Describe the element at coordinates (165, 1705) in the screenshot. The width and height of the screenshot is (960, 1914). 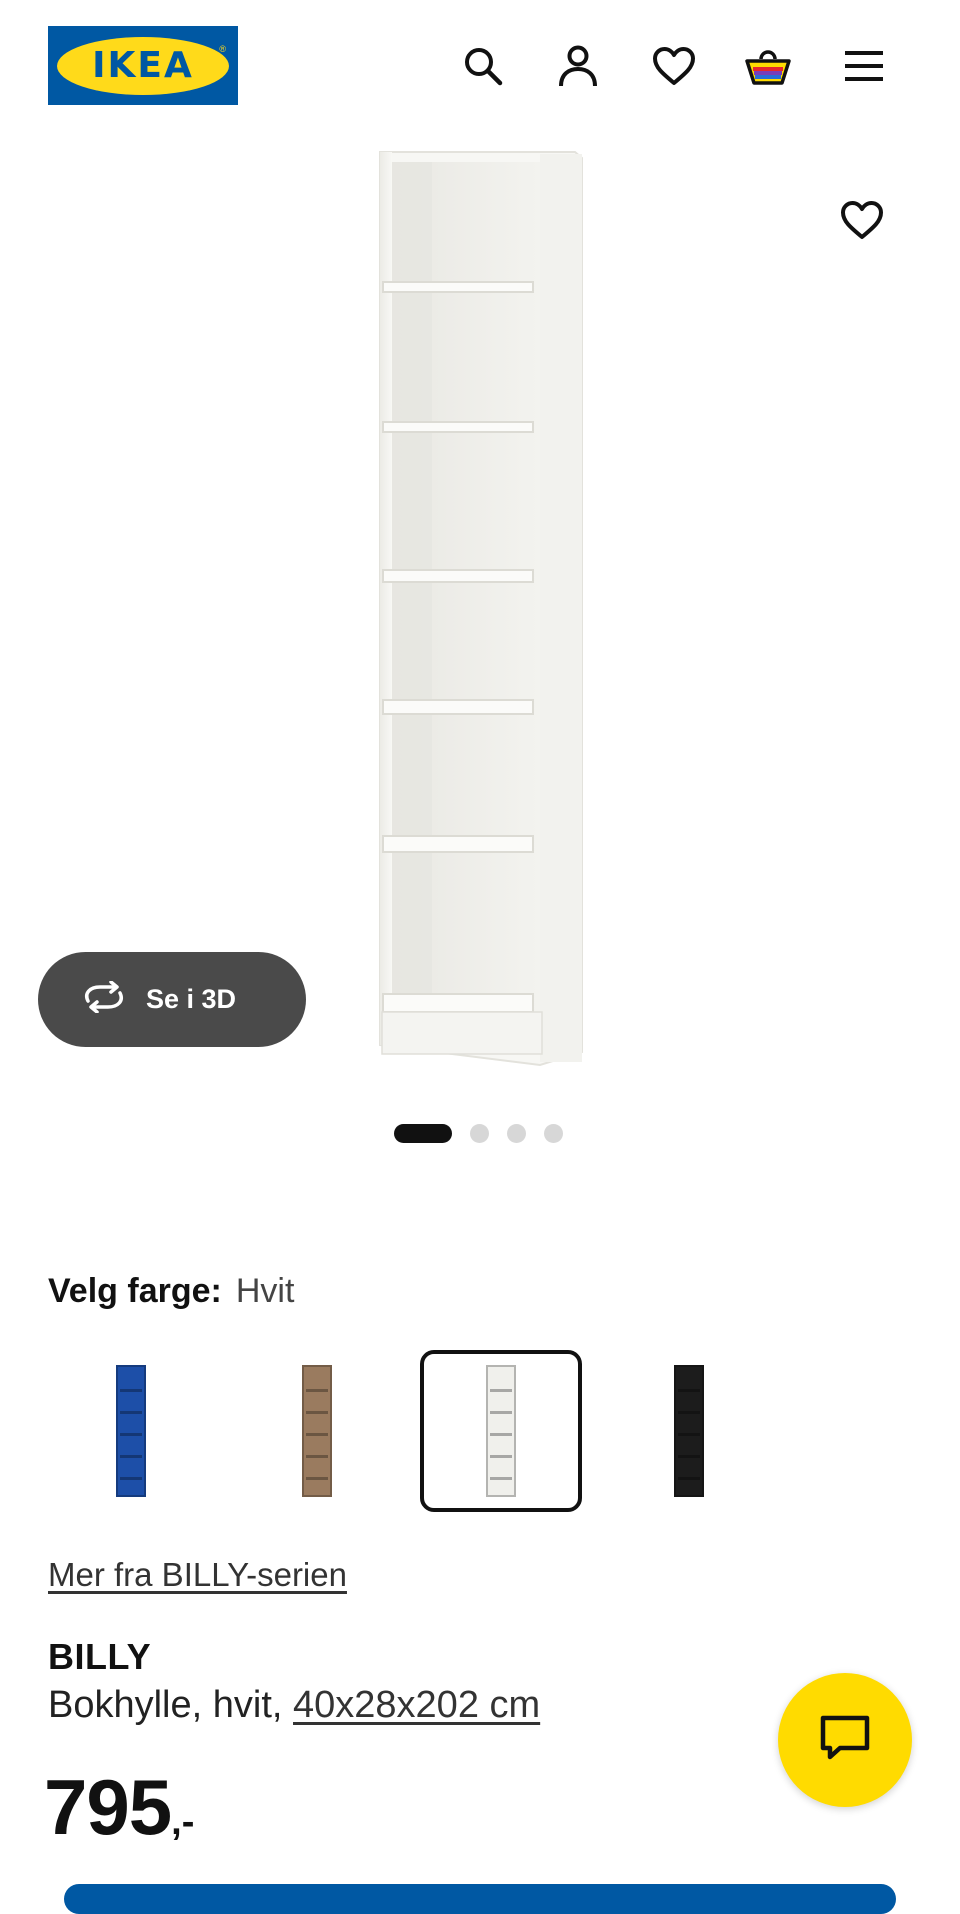
I see `product-type-text: Bokhylle, hvit,` at that location.